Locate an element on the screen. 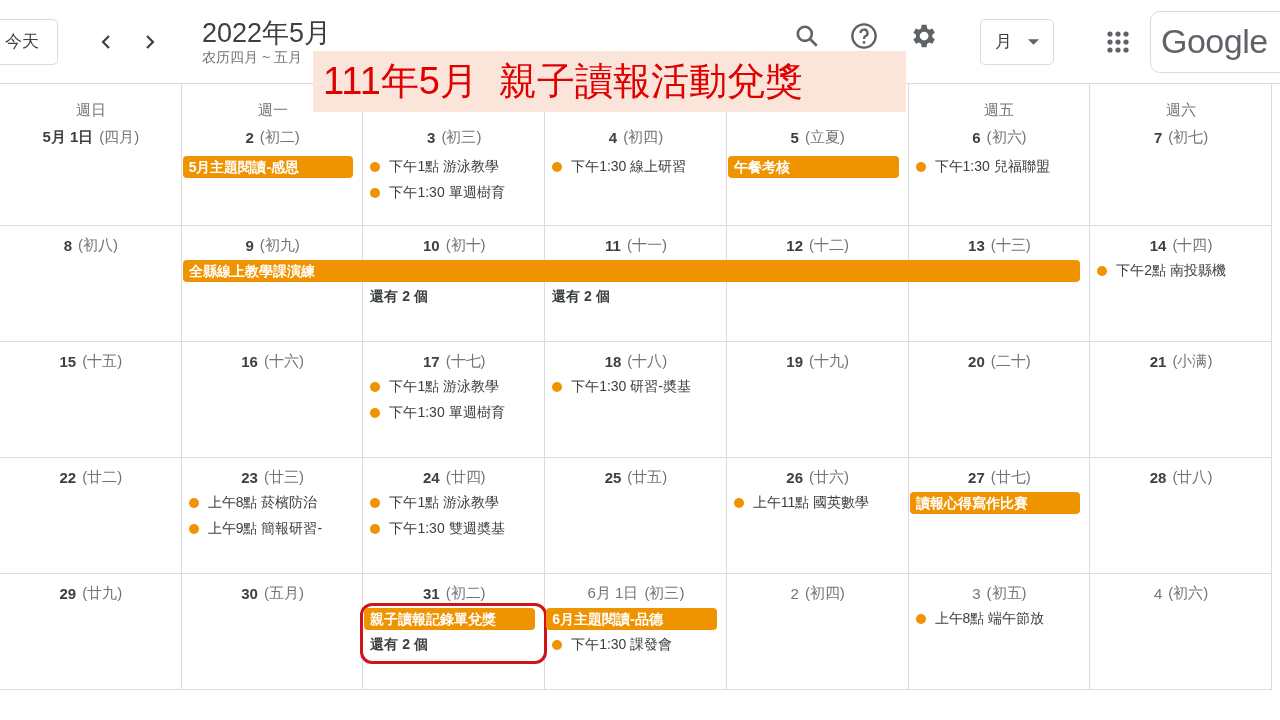  date-number: 30 is located at coordinates (249, 593).